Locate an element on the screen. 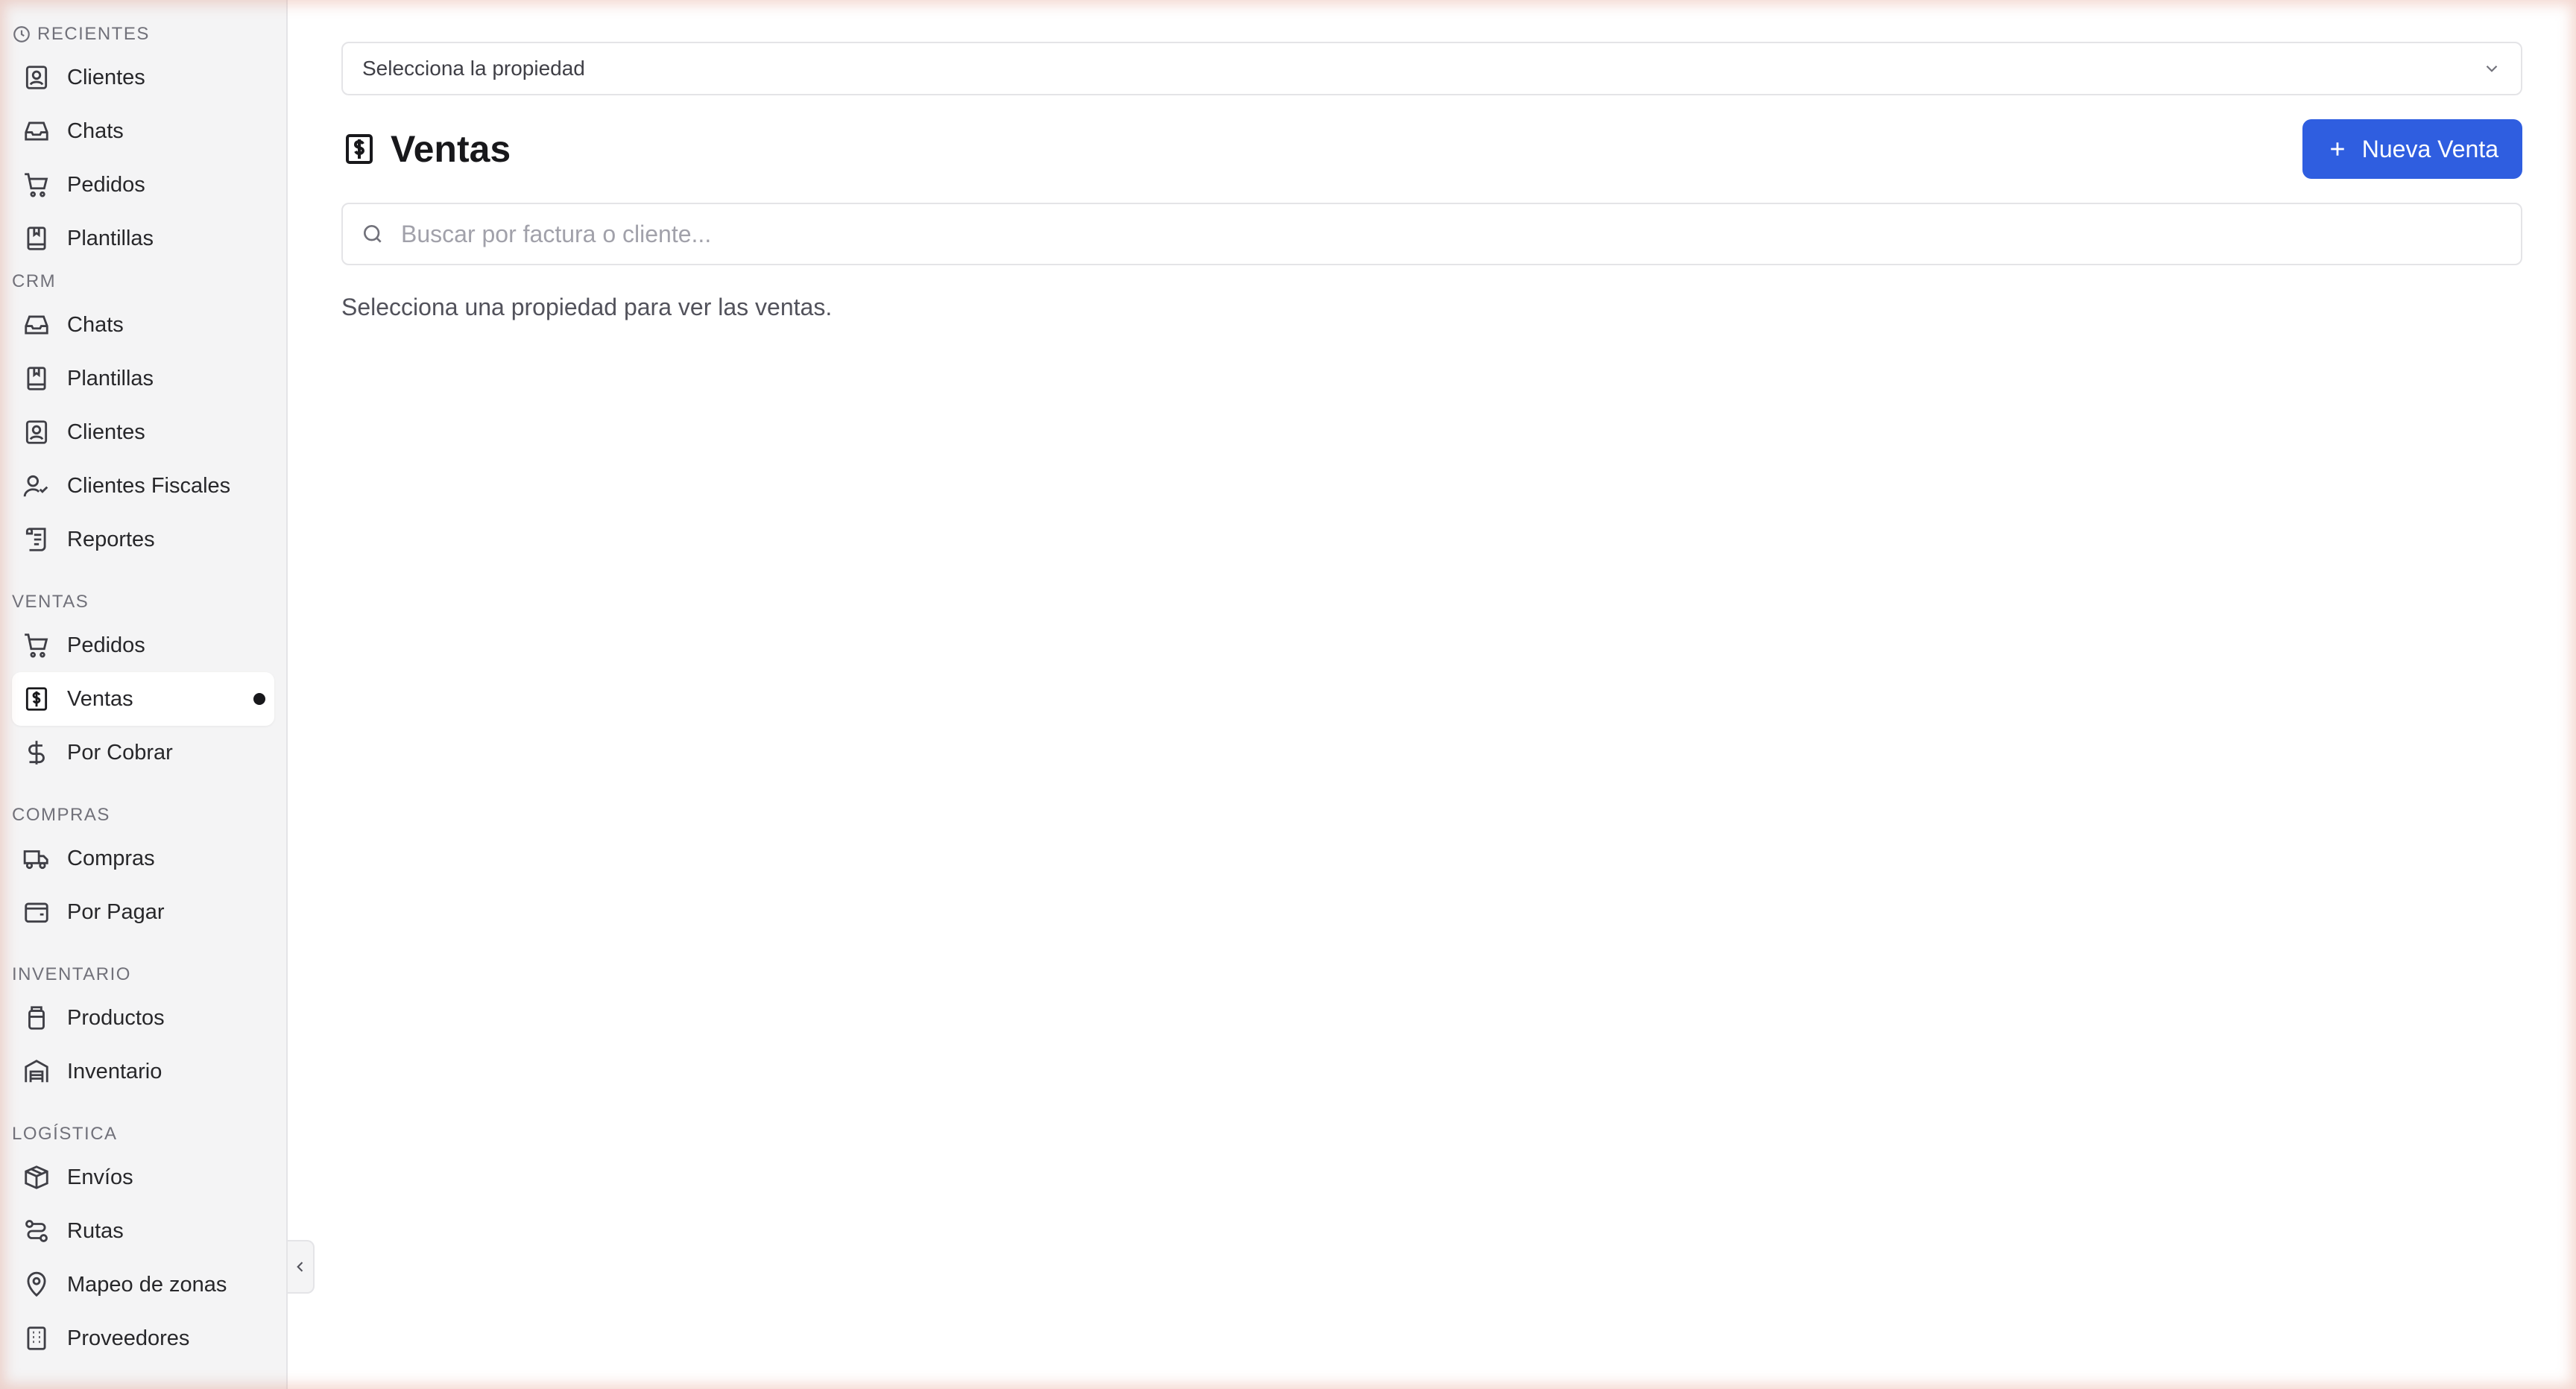 Image resolution: width=2576 pixels, height=1389 pixels. sidebar-item-chats: Chats is located at coordinates (143, 131).